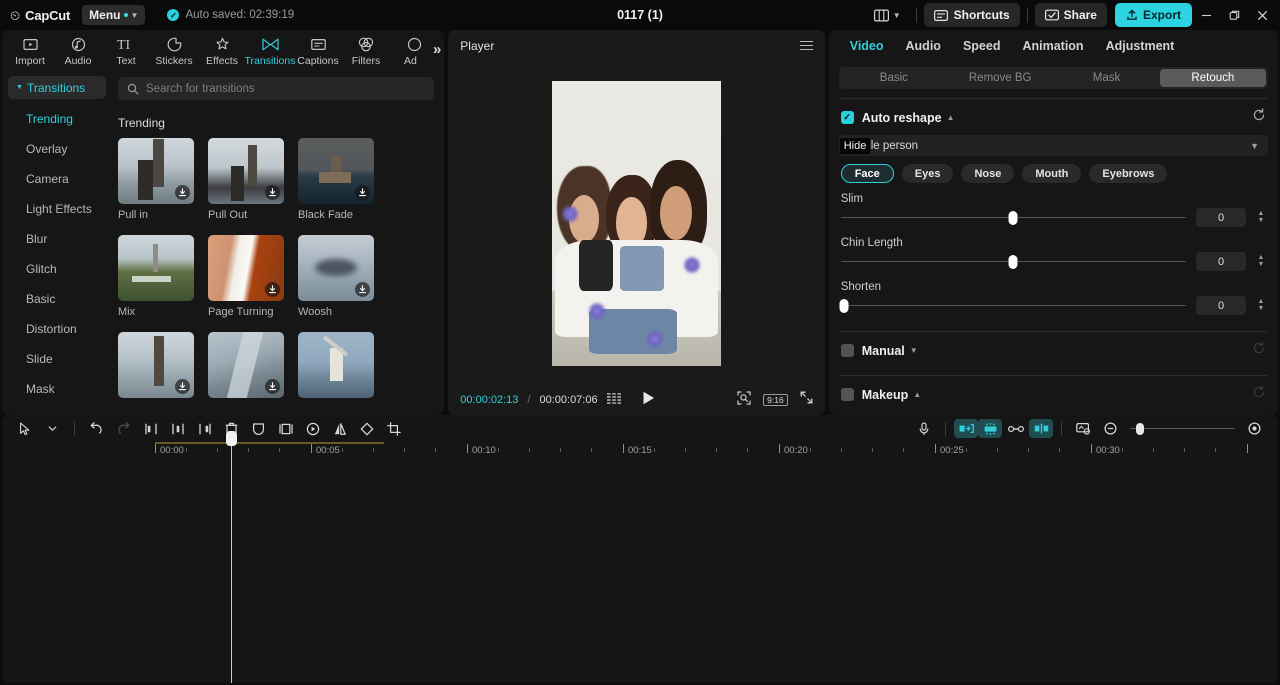 Image resolution: width=1280 pixels, height=685 pixels. What do you see at coordinates (1110, 429) in the screenshot?
I see `zoom-out-icon` at bounding box center [1110, 429].